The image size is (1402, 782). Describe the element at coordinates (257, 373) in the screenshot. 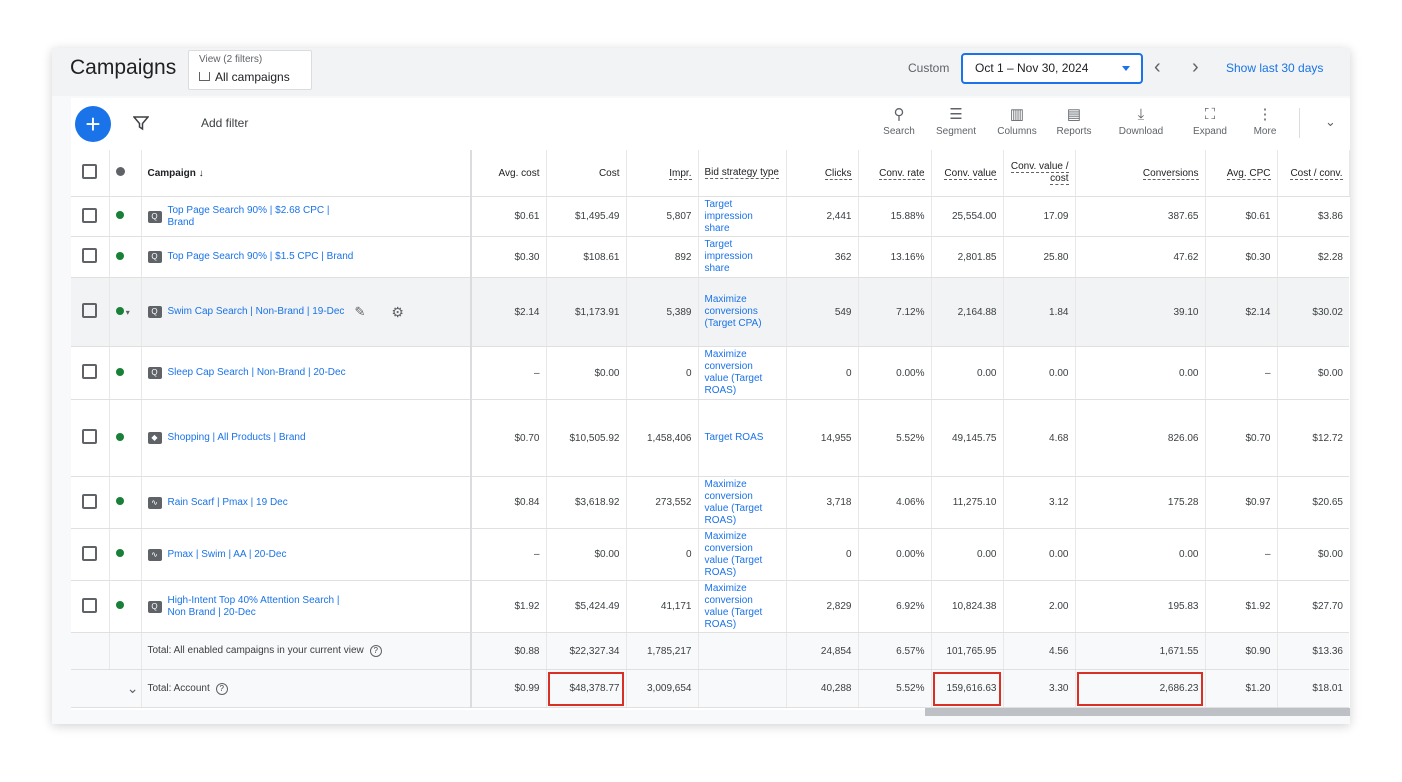

I see `campaign-name-link: Sleep Cap Search | Non-Brand | 20-Dec` at that location.